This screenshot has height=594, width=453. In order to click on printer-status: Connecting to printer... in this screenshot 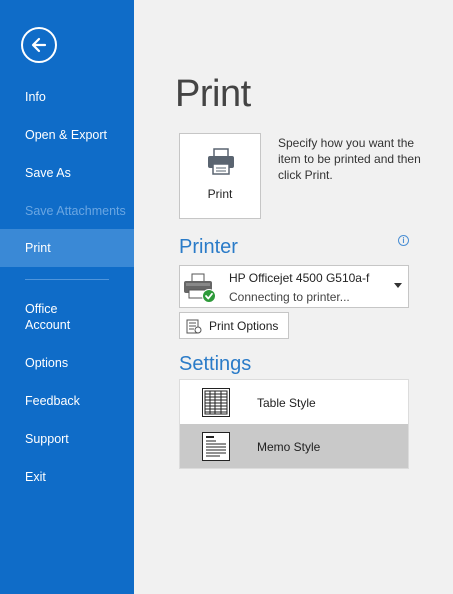, I will do `click(289, 297)`.